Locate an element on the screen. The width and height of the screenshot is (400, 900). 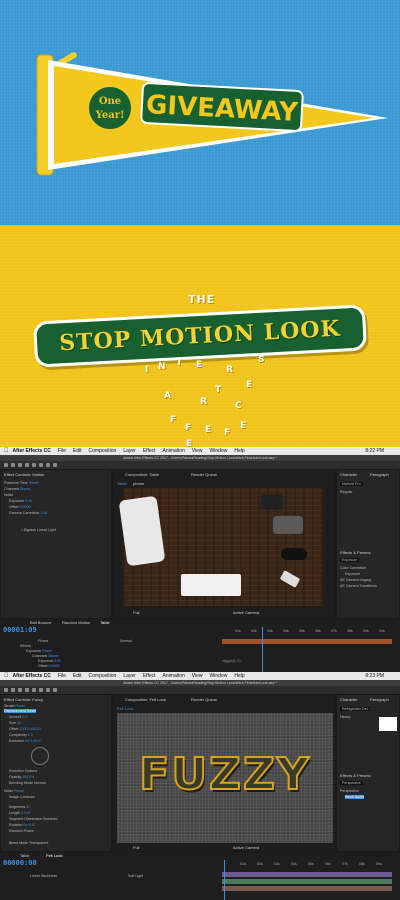
effect-row: Complexity 1.0 is located at coordinates (21, 735).